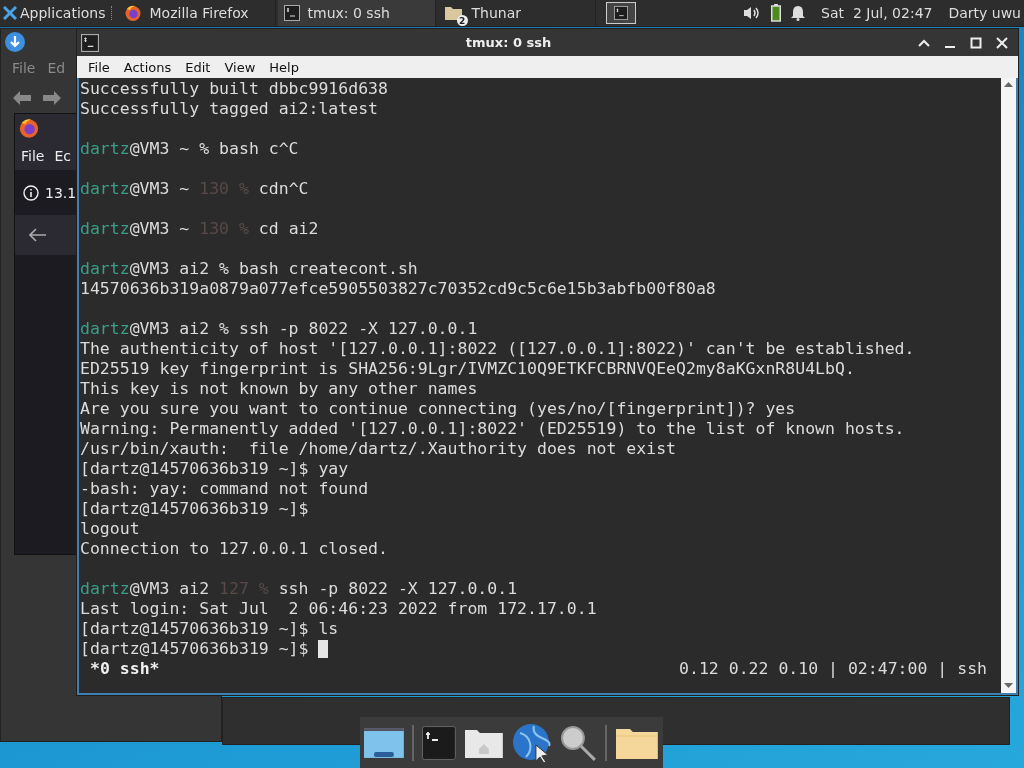 The image size is (1024, 768). What do you see at coordinates (384, 742) in the screenshot?
I see `desktop-icon` at bounding box center [384, 742].